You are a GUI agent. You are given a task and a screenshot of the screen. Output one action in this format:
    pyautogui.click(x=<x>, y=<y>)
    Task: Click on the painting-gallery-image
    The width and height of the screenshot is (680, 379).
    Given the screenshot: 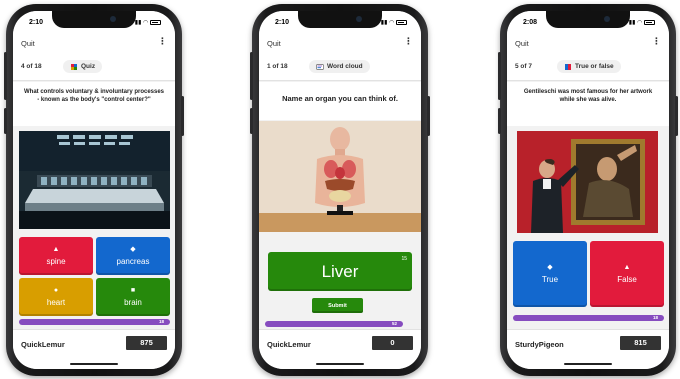 What is the action you would take?
    pyautogui.click(x=587, y=182)
    